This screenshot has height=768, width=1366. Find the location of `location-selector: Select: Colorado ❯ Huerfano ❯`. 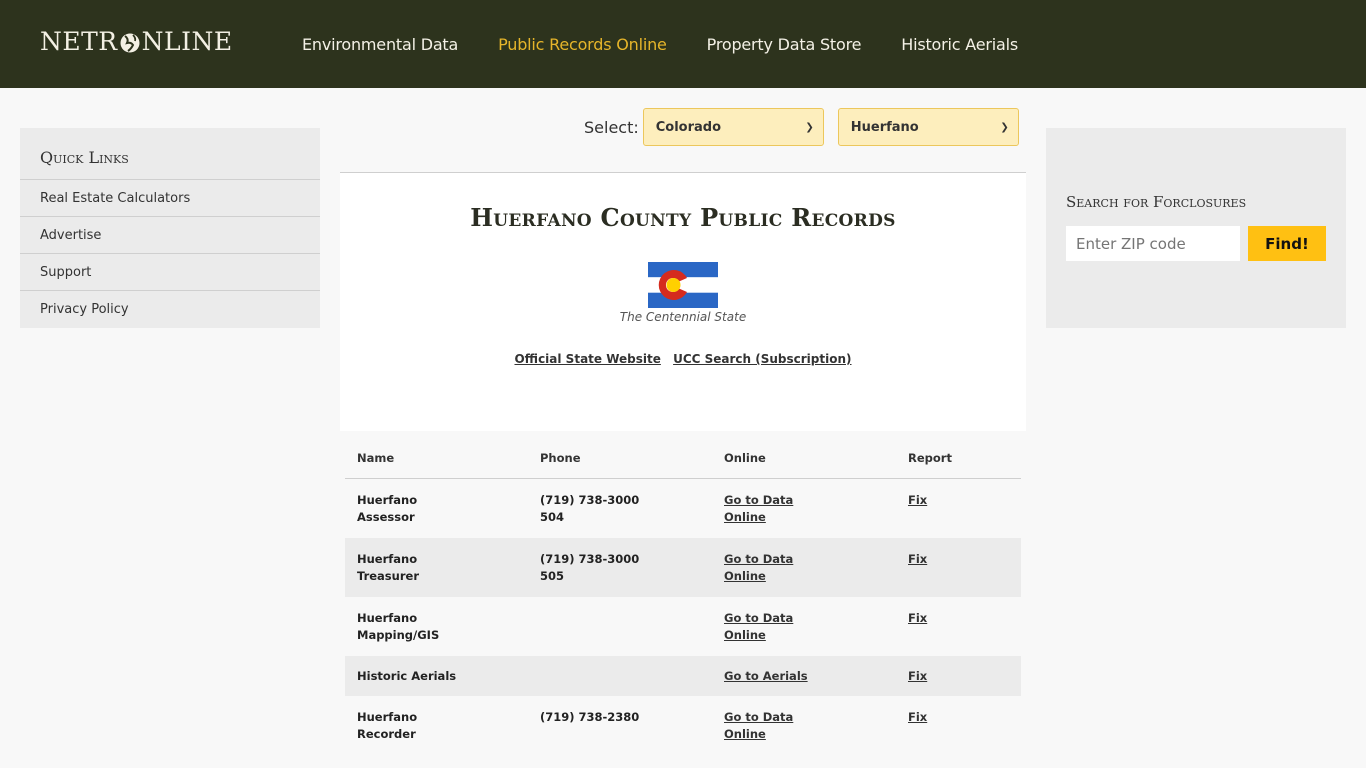

location-selector: Select: Colorado ❯ Huerfano ❯ is located at coordinates (808, 127).